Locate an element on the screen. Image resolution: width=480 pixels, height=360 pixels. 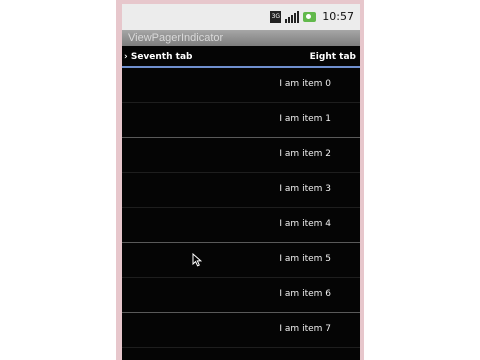
list-item-label: I am item 2 is located at coordinates (305, 154).